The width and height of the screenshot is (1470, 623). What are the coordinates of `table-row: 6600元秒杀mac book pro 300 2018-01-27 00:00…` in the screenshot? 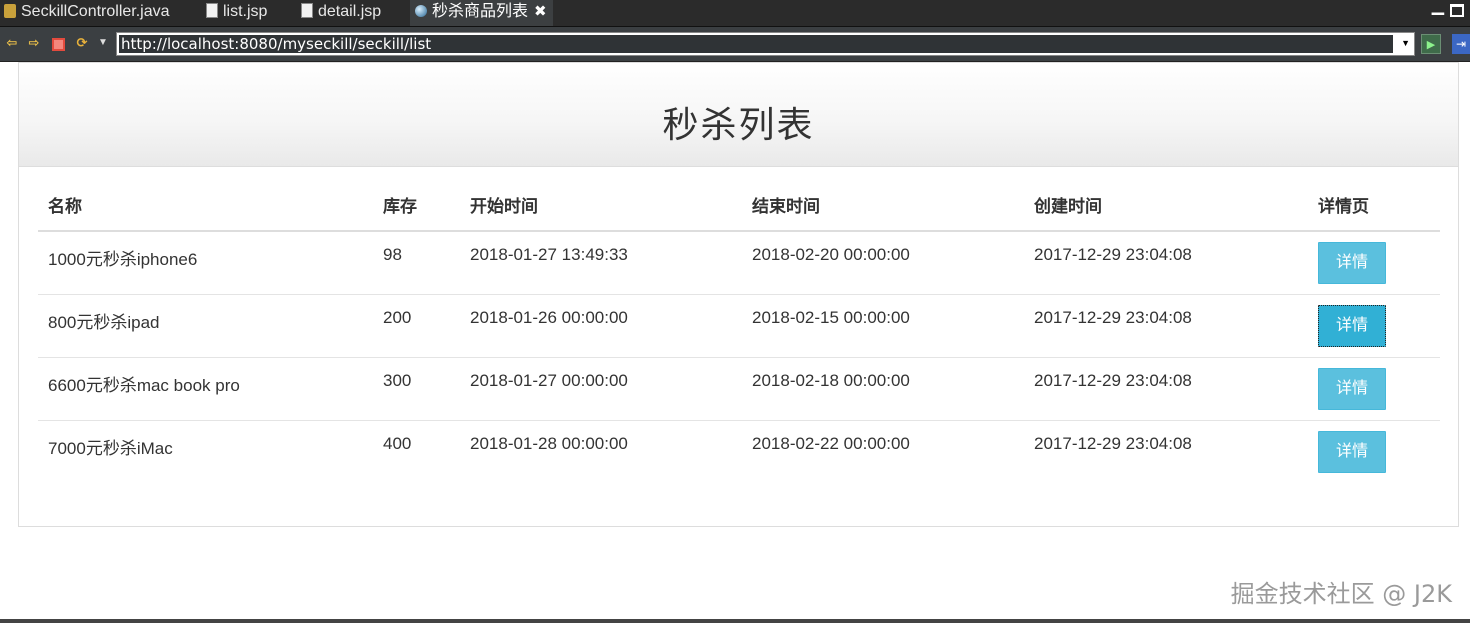 It's located at (739, 389).